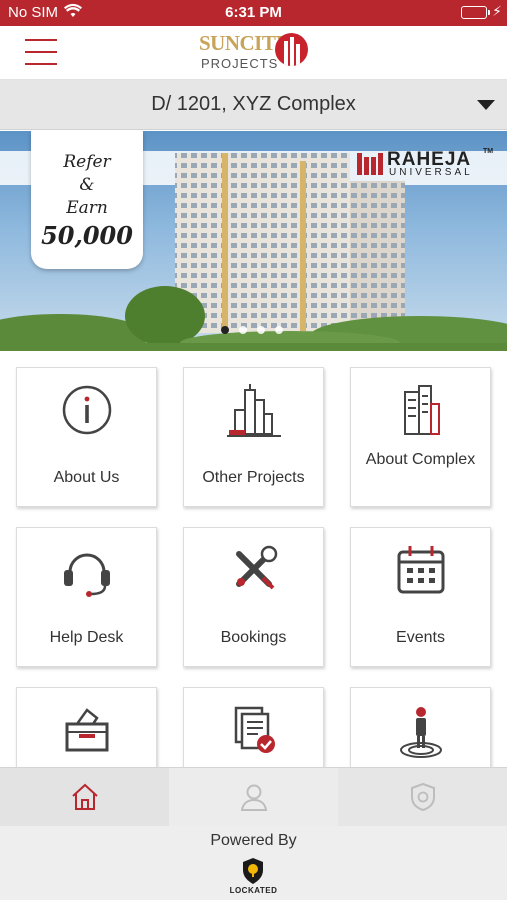 The image size is (507, 900). I want to click on tile-person-target, so click(420, 727).